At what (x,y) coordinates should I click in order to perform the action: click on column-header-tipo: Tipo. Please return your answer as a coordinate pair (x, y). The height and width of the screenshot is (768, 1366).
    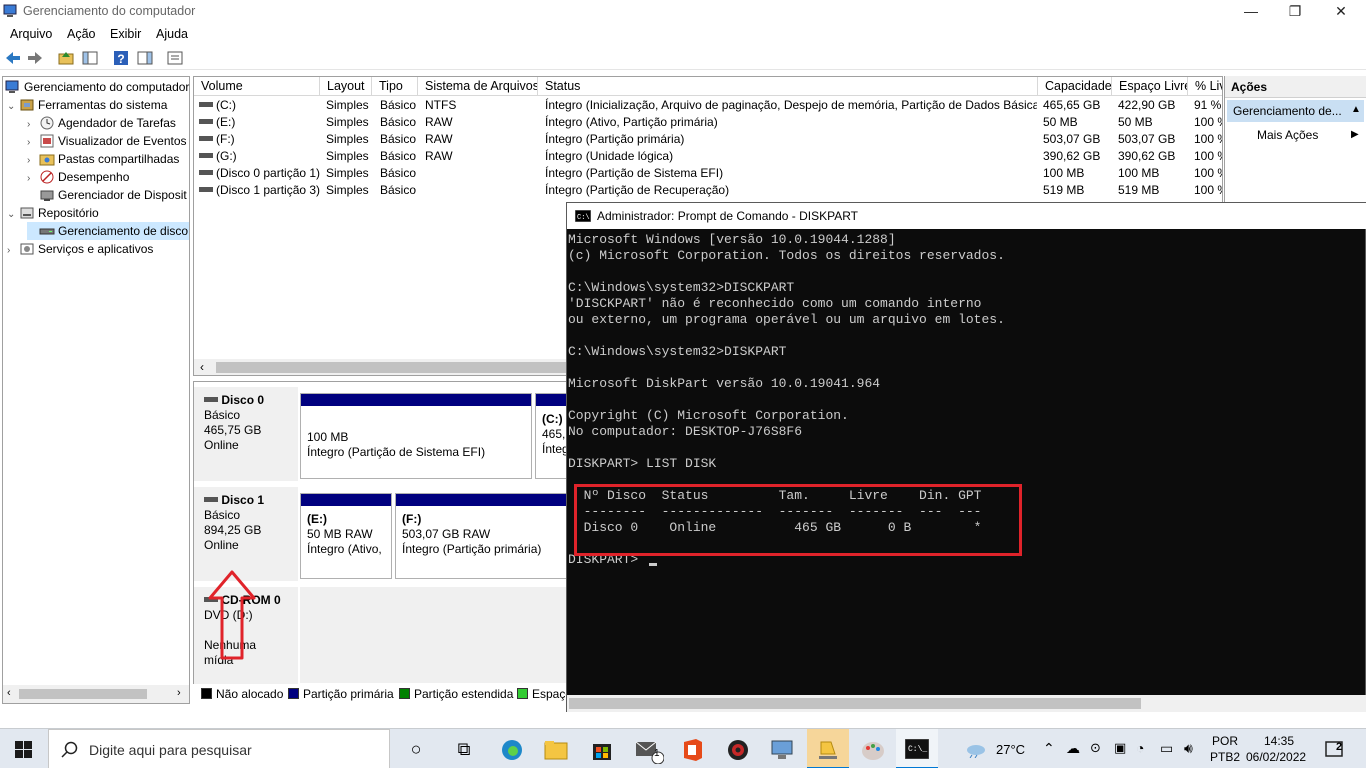
    Looking at the image, I should click on (395, 86).